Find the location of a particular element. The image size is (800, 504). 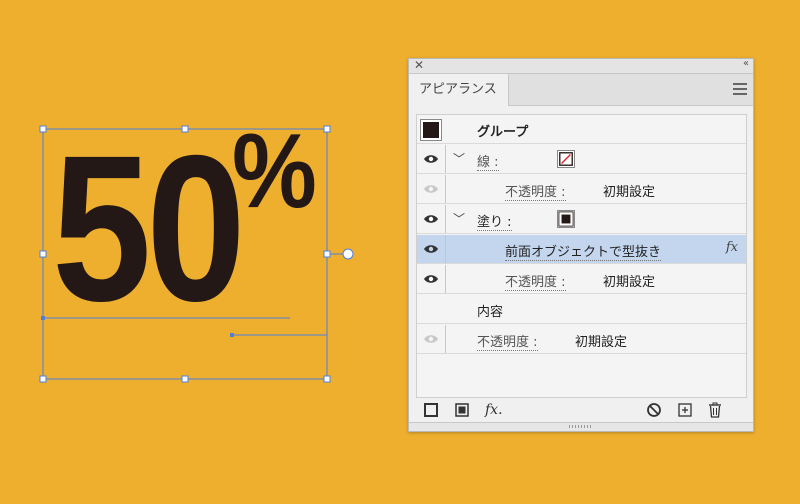

stroke-opacity-label-text: 不透明度 : is located at coordinates (535, 193).